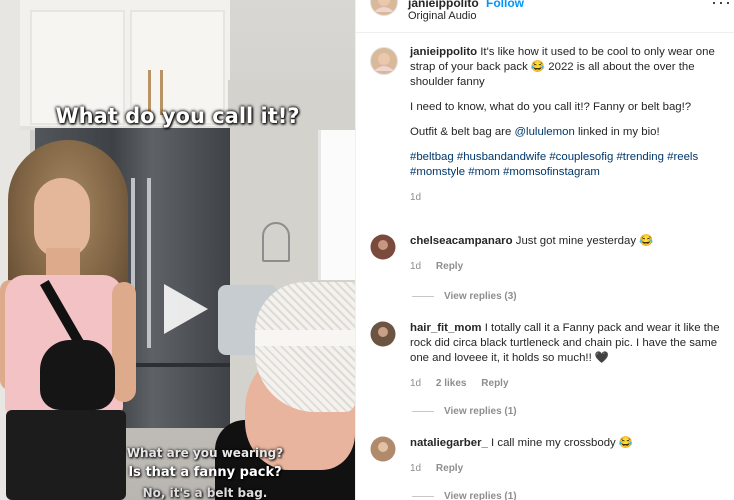 The image size is (734, 500). Describe the element at coordinates (442, 16) in the screenshot. I see `audio-link: Original Audio` at that location.